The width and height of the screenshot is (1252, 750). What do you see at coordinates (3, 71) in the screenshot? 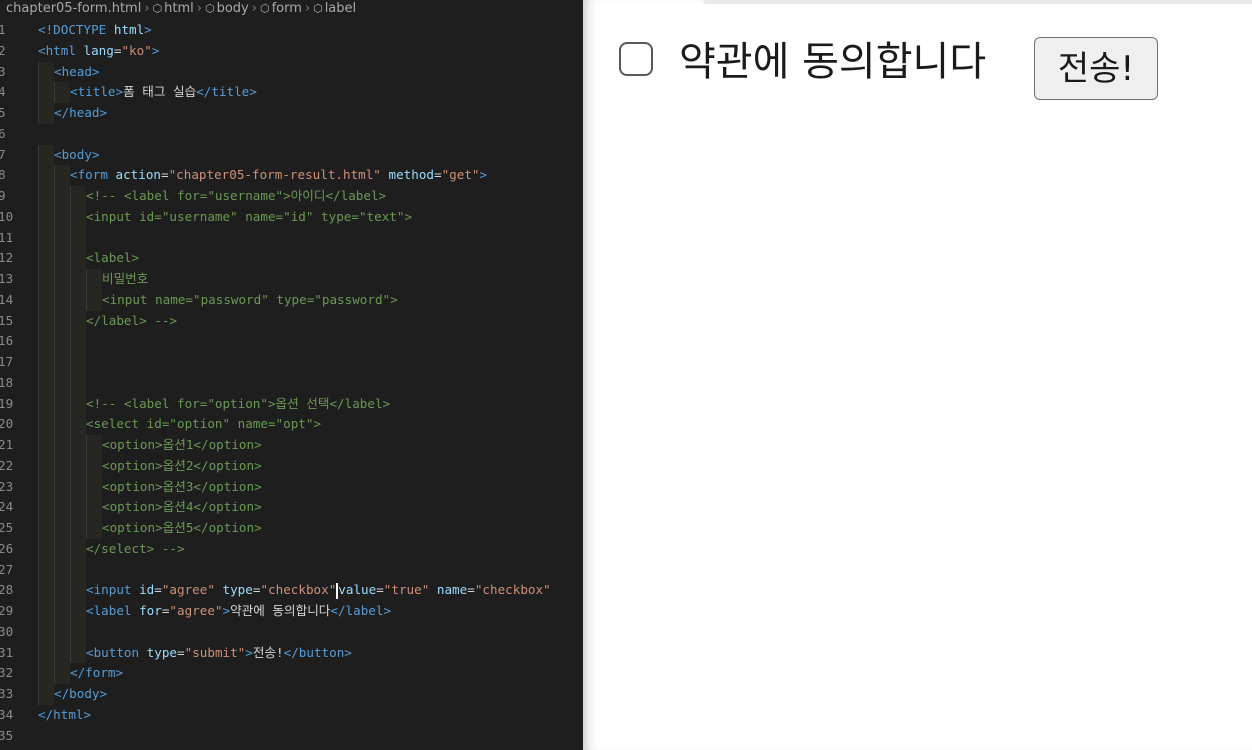
I see `line-number: 3` at bounding box center [3, 71].